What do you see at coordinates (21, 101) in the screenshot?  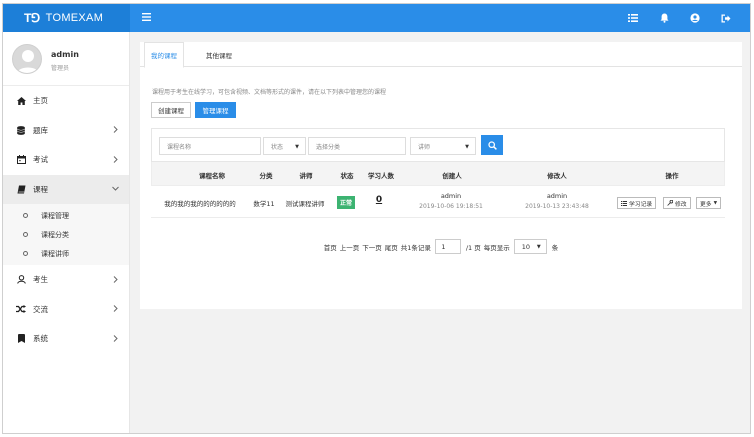 I see `home-icon` at bounding box center [21, 101].